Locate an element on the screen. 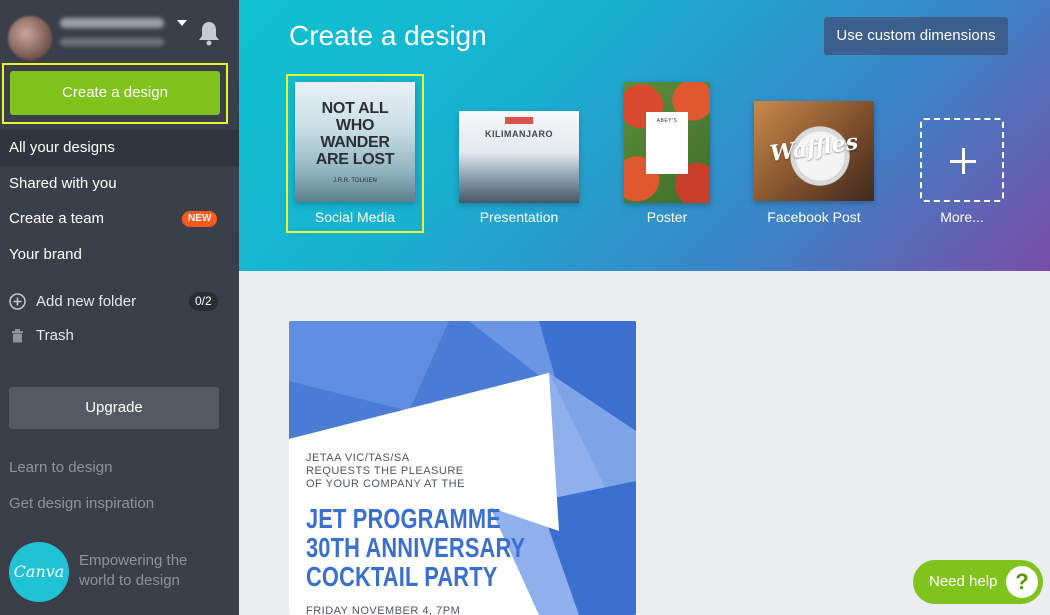  folder-count-badge: 0/2 is located at coordinates (203, 301).